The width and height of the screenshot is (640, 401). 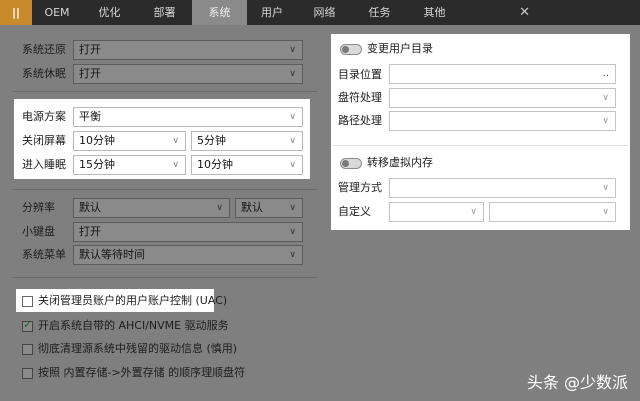 I want to click on path-handling-select: ∨, so click(x=502, y=121).